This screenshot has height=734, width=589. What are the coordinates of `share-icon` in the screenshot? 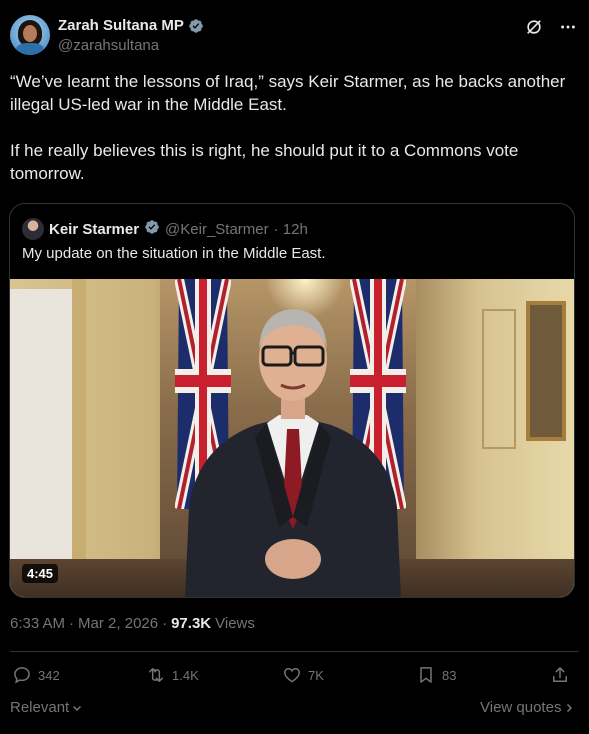 It's located at (560, 674).